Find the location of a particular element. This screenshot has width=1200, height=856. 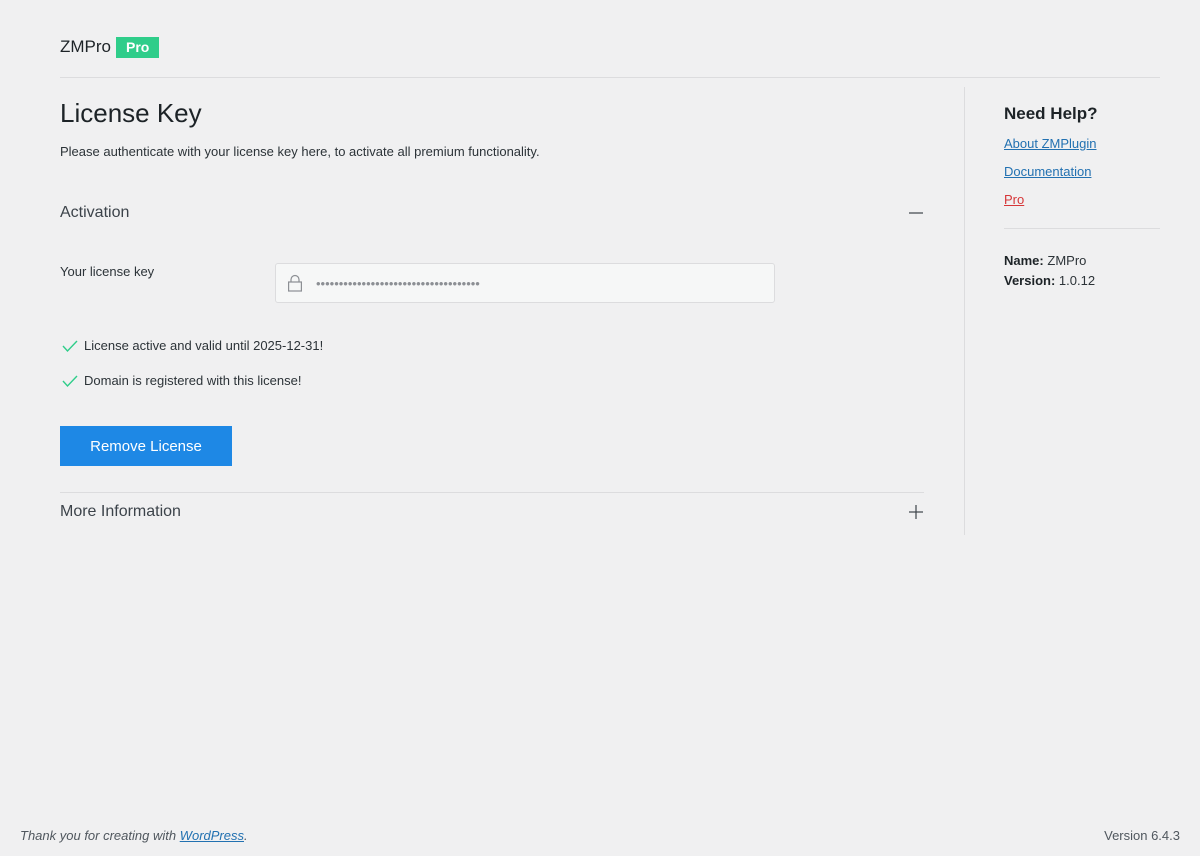

about-link: About ZMPlugin is located at coordinates (1050, 143).